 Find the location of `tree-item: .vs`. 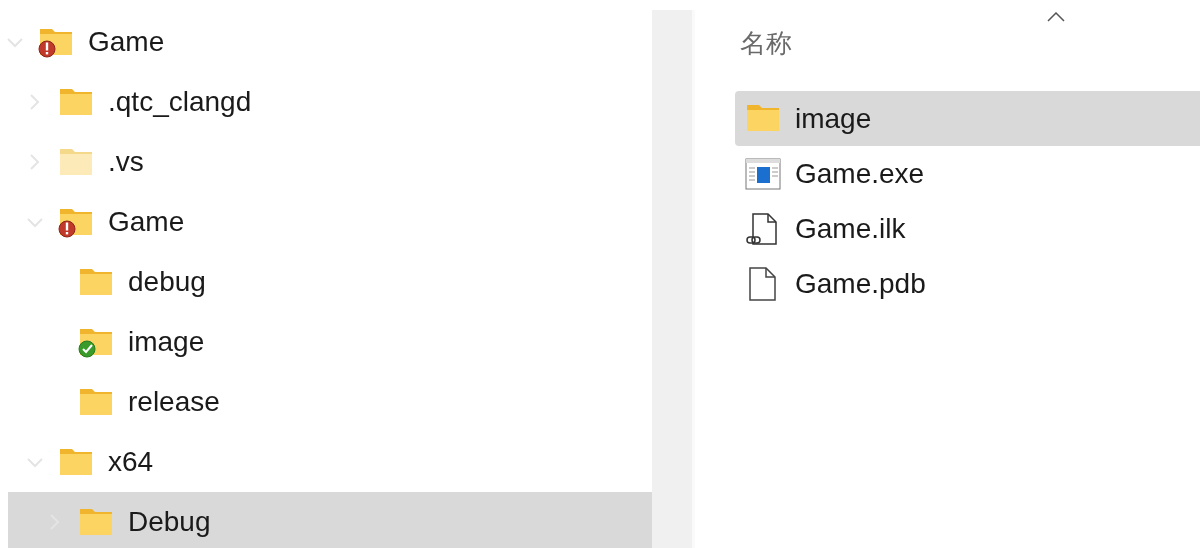

tree-item: .vs is located at coordinates (330, 162).